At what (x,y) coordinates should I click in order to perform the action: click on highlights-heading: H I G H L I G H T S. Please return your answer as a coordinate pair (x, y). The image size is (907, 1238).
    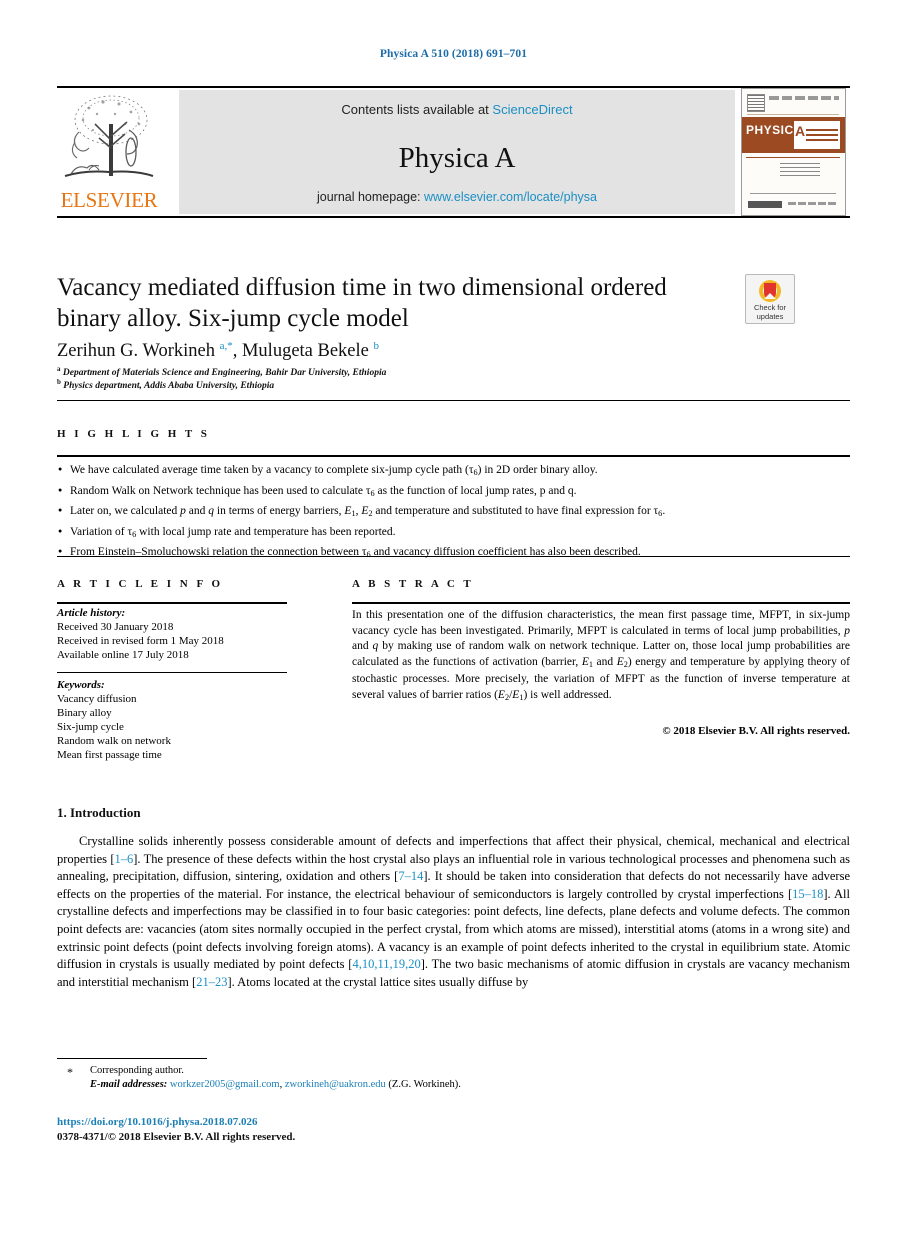
    Looking at the image, I should click on (133, 434).